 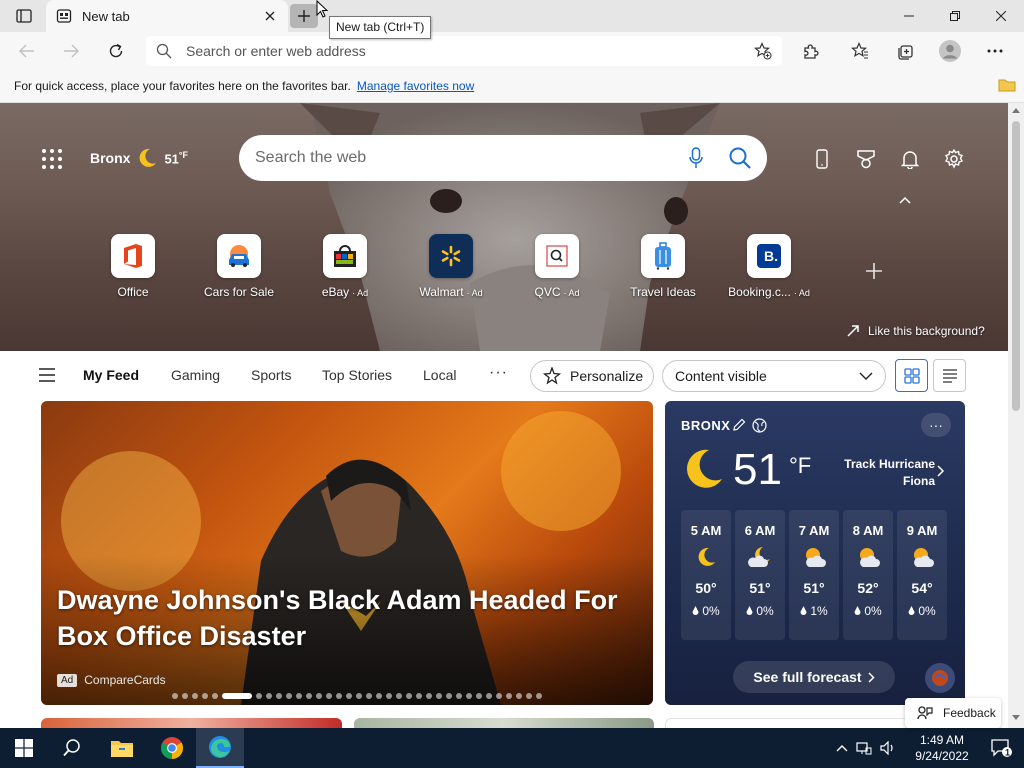 What do you see at coordinates (239, 266) in the screenshot?
I see `quick-link-cars-for-sale: Cars for Sale` at bounding box center [239, 266].